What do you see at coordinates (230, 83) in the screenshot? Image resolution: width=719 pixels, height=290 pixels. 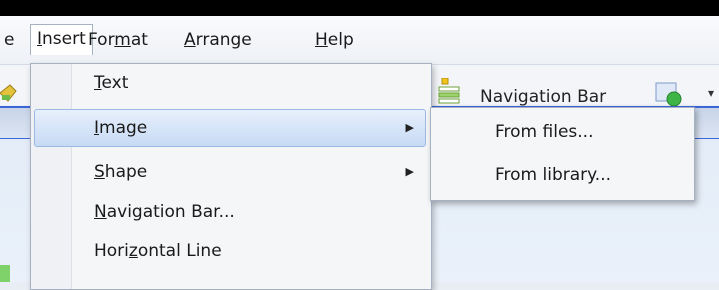 I see `menu-item-text: Text` at bounding box center [230, 83].